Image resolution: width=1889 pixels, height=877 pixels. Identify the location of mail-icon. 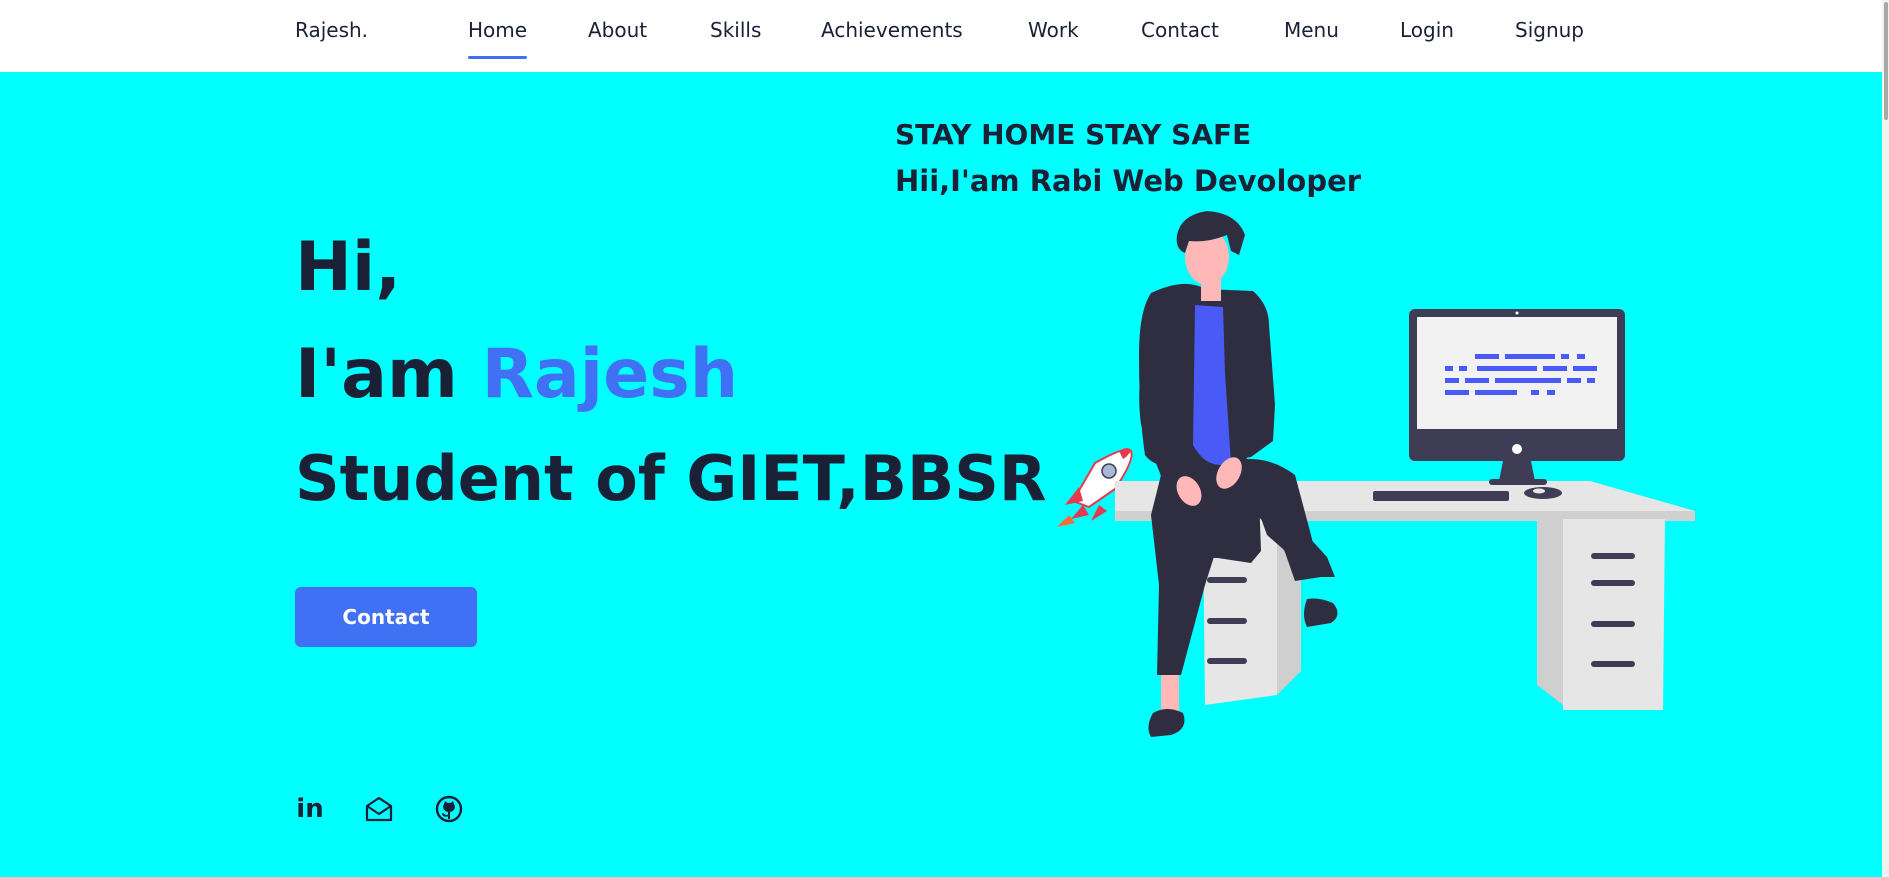
(379, 809).